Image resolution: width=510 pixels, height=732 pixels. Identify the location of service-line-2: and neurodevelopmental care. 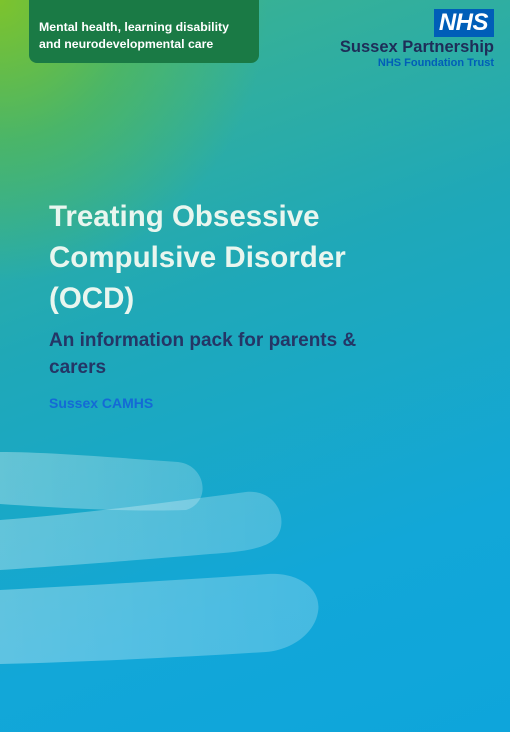
(126, 43).